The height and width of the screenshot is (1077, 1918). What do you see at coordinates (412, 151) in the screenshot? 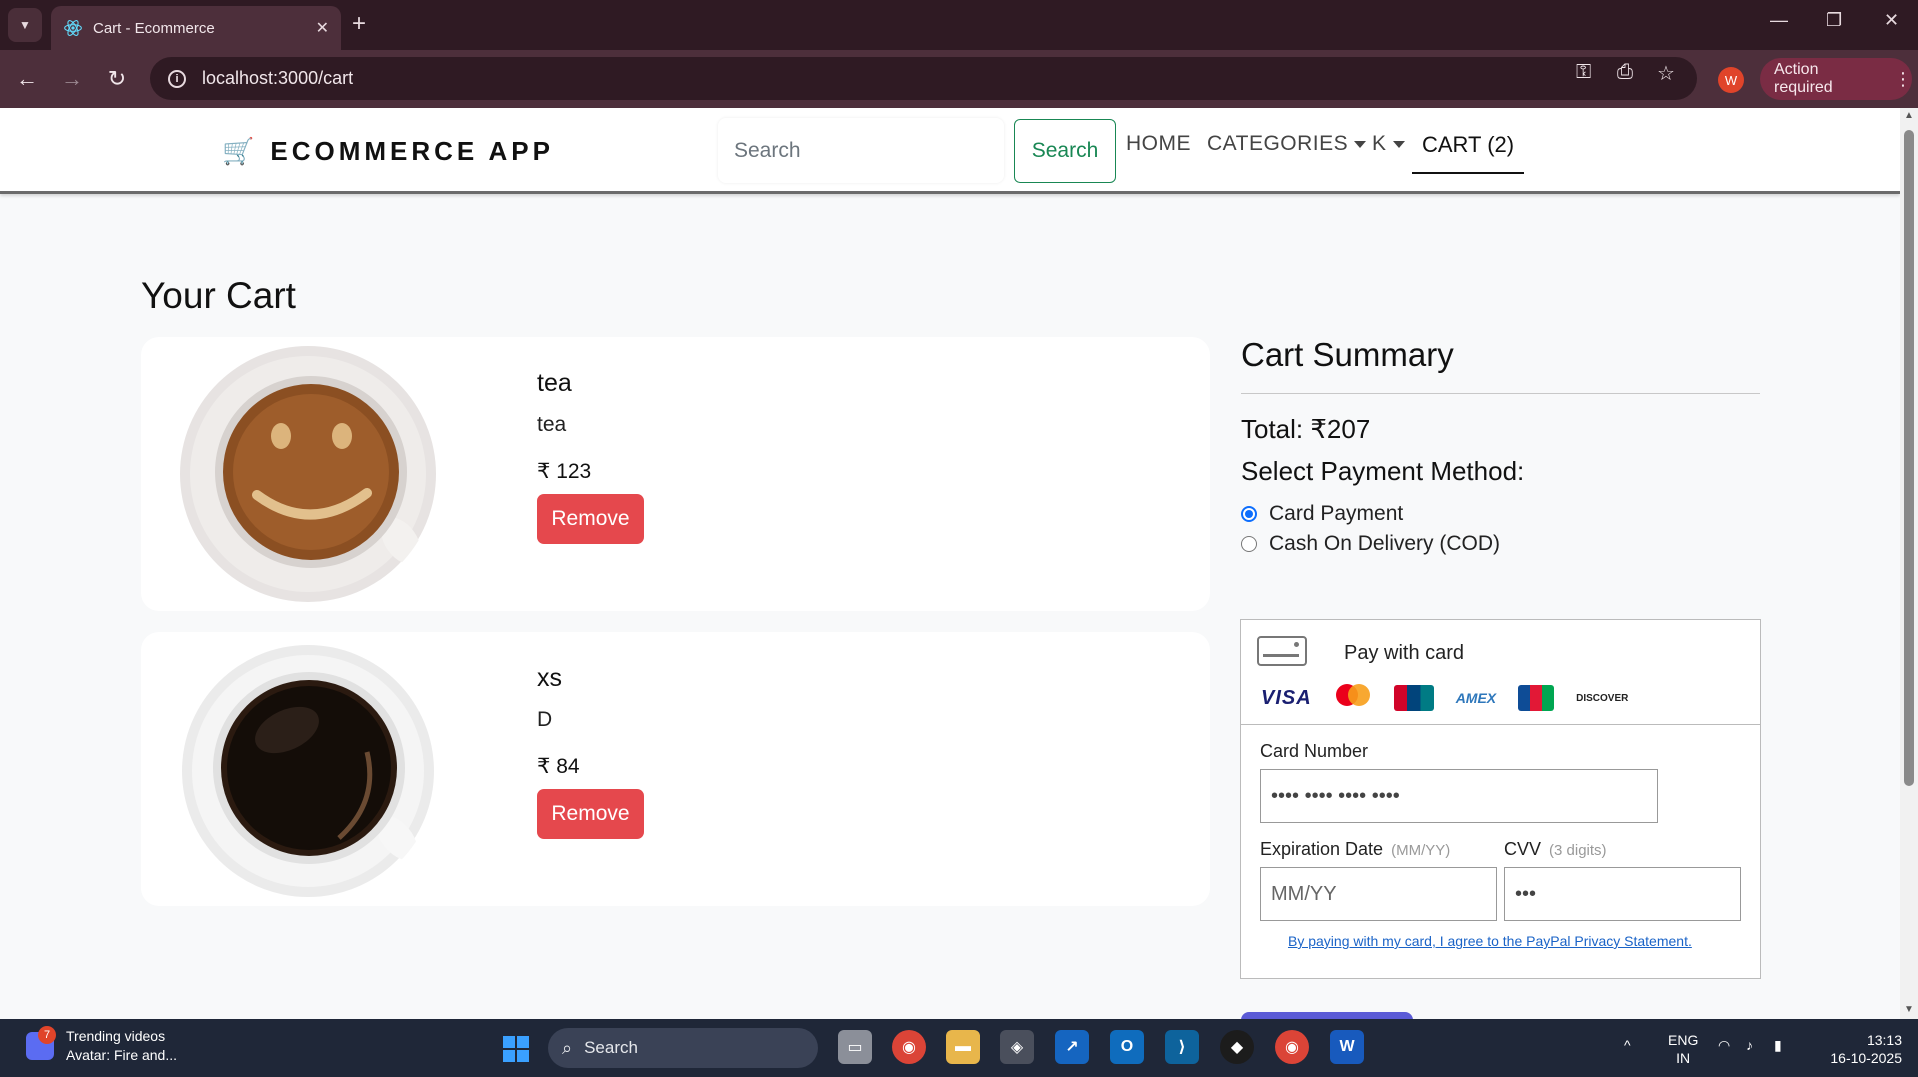
I see `brand-name: ECOMMERCE APP` at bounding box center [412, 151].